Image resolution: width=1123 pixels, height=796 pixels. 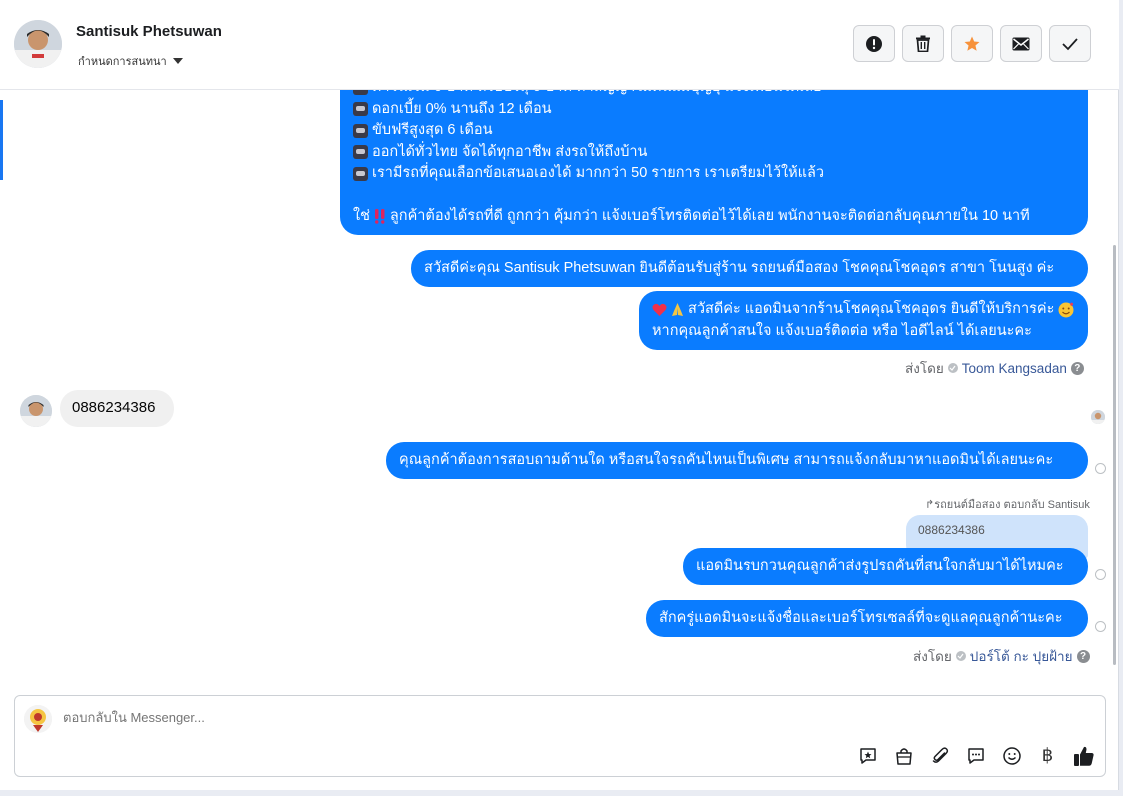 I want to click on composer-toolbar: ฿, so click(x=975, y=755).